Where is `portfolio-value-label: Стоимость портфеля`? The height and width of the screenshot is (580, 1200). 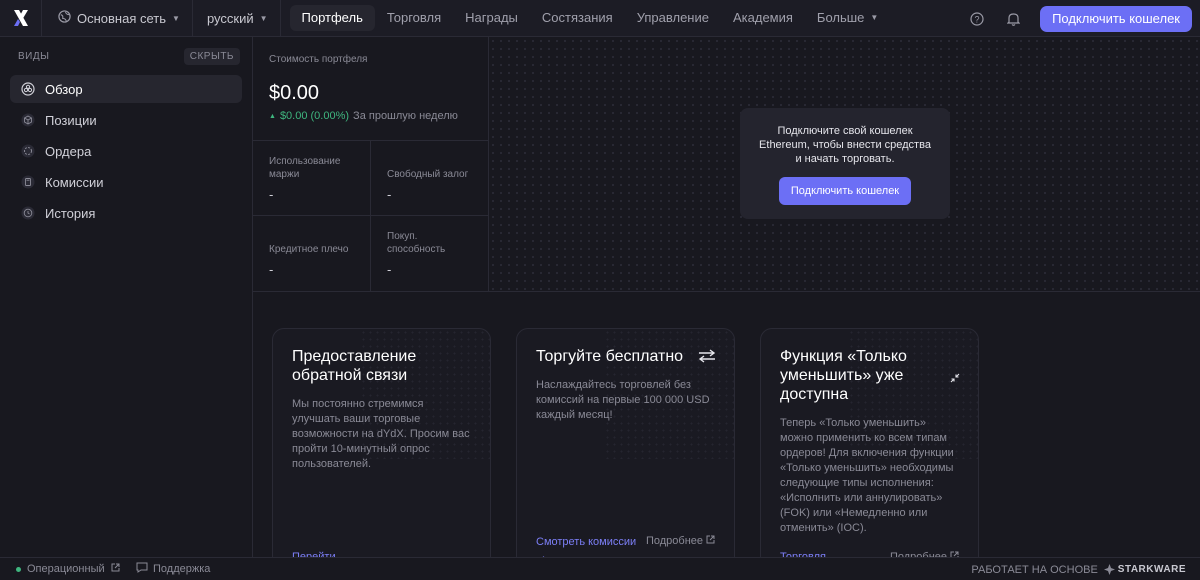
portfolio-value-label: Стоимость портфеля is located at coordinates (318, 59).